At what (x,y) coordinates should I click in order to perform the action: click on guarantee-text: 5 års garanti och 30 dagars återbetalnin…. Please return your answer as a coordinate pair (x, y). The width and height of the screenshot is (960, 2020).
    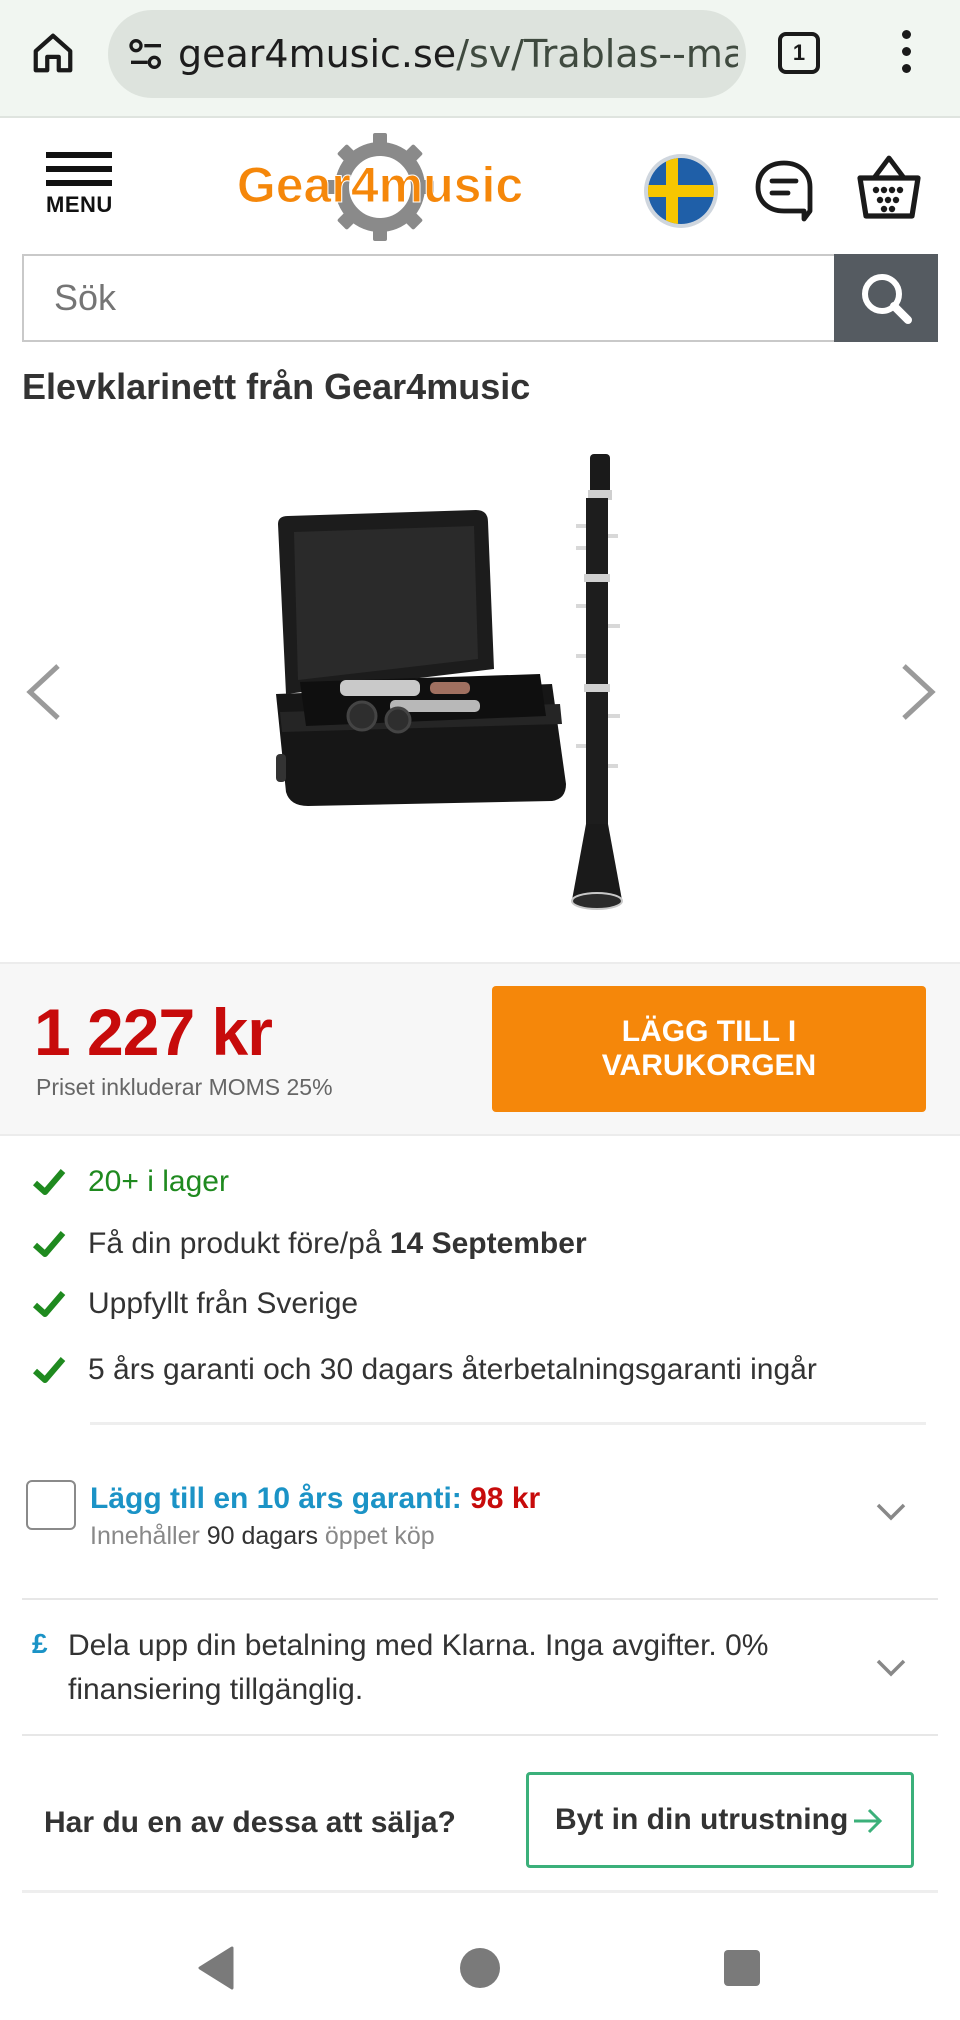
    Looking at the image, I should click on (452, 1369).